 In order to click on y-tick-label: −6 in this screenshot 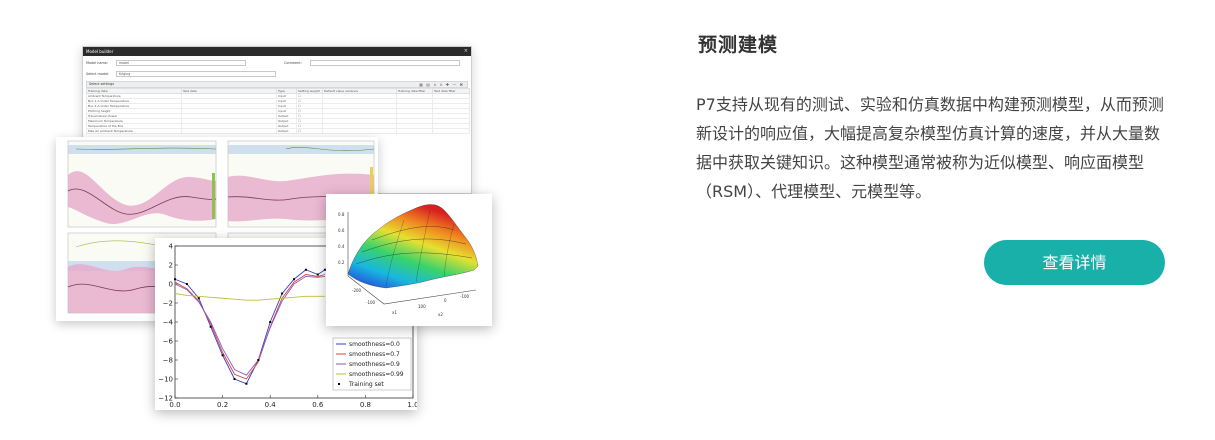, I will do `click(168, 342)`.